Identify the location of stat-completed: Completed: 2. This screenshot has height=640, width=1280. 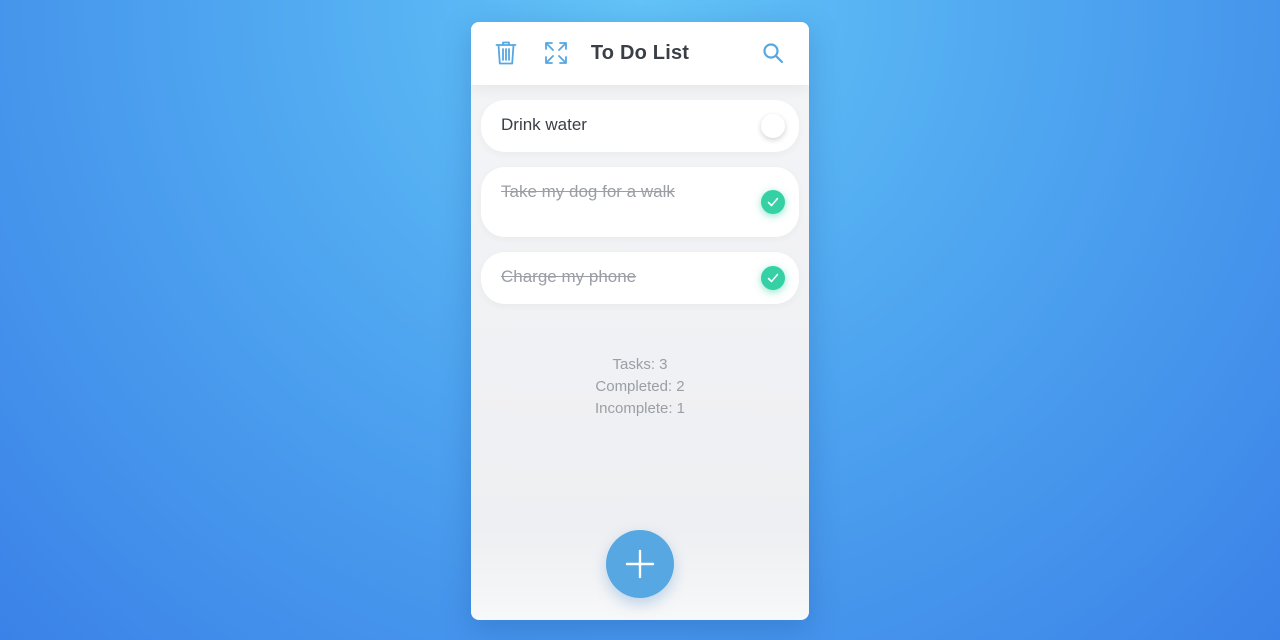
(640, 386).